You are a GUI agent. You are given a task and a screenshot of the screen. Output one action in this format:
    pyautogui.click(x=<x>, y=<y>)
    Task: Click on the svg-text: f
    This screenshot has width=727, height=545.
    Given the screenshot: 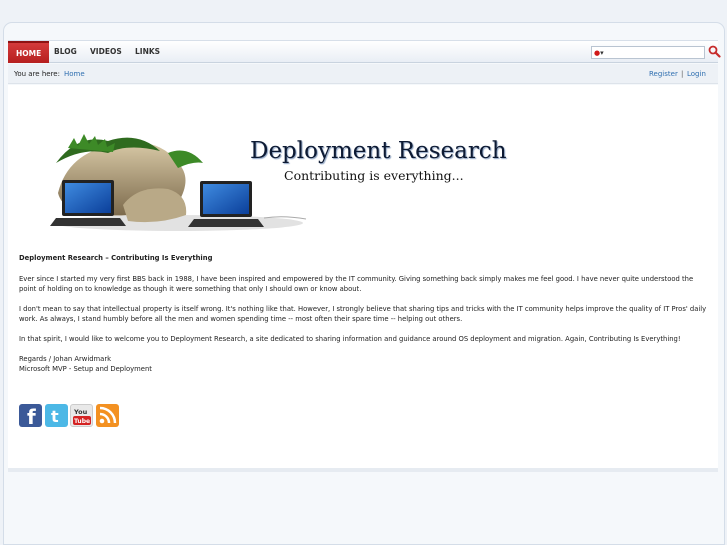 What is the action you would take?
    pyautogui.click(x=31, y=416)
    